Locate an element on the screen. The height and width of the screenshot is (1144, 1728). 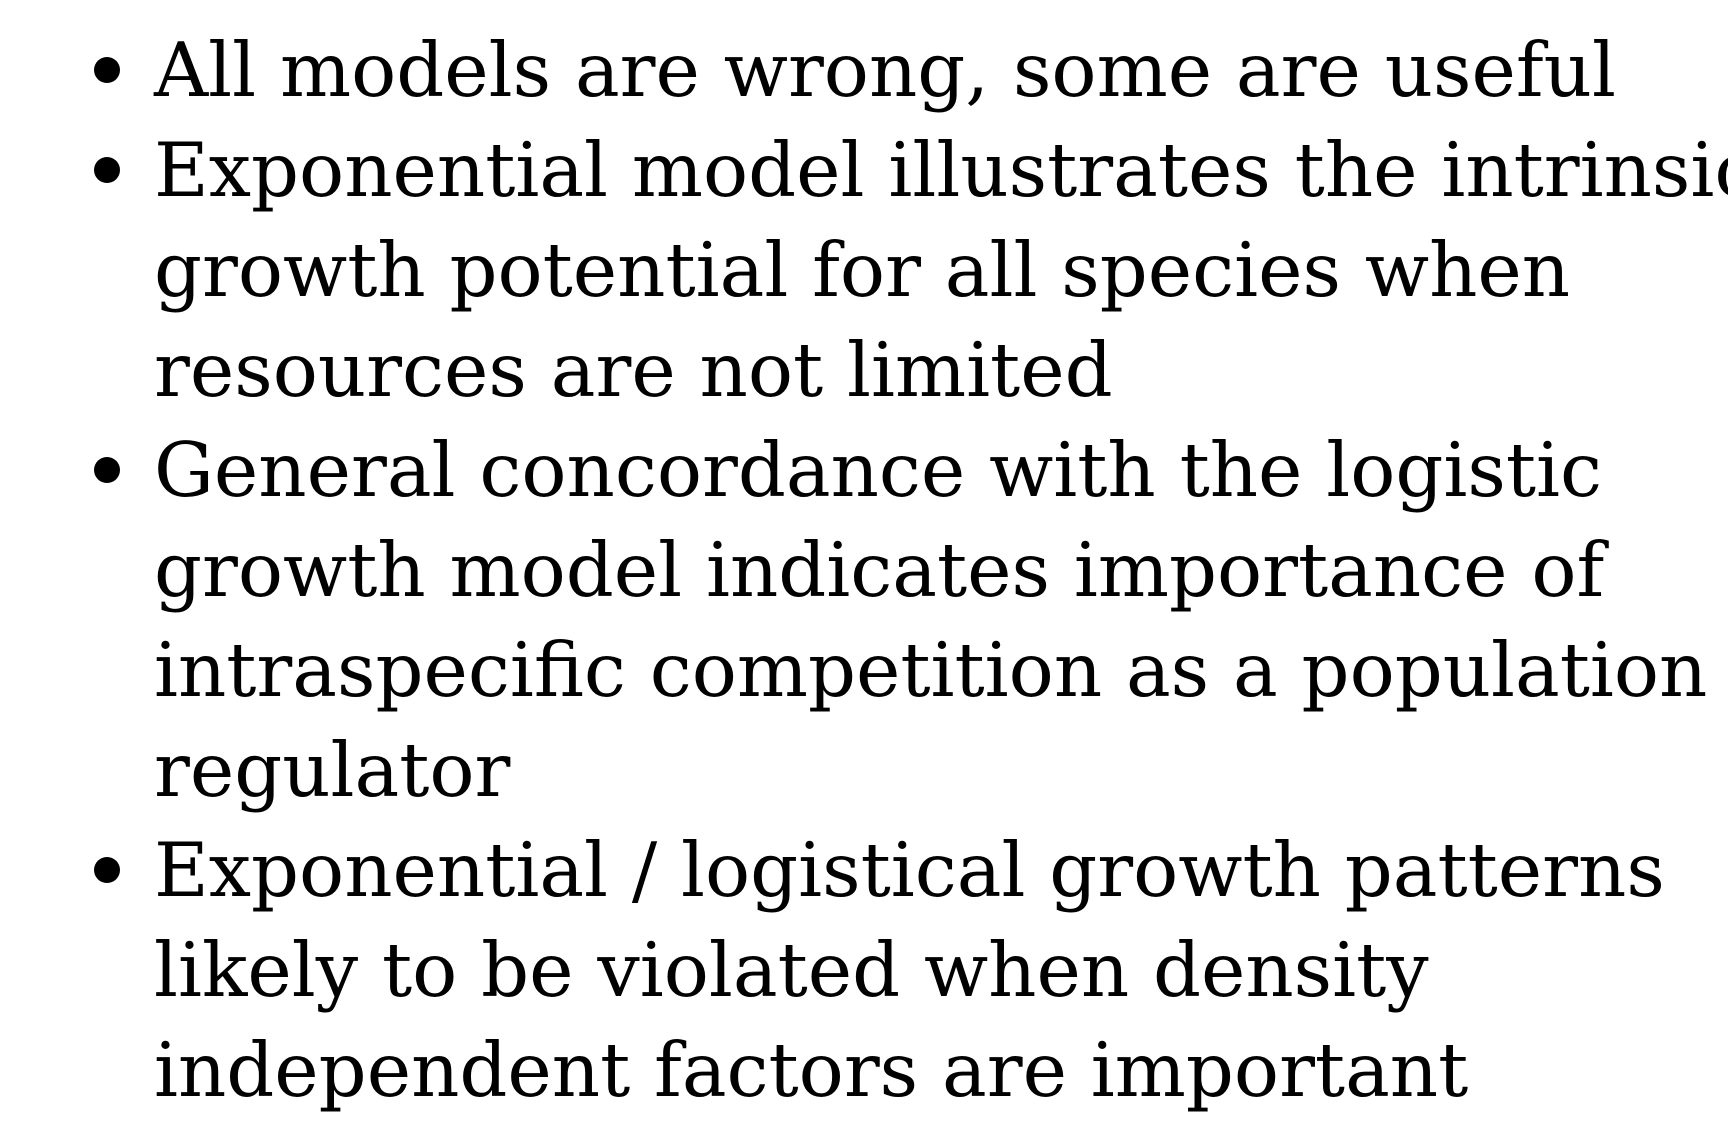
bullet-item: All models are wrong, some are useful is located at coordinates (894, 70).